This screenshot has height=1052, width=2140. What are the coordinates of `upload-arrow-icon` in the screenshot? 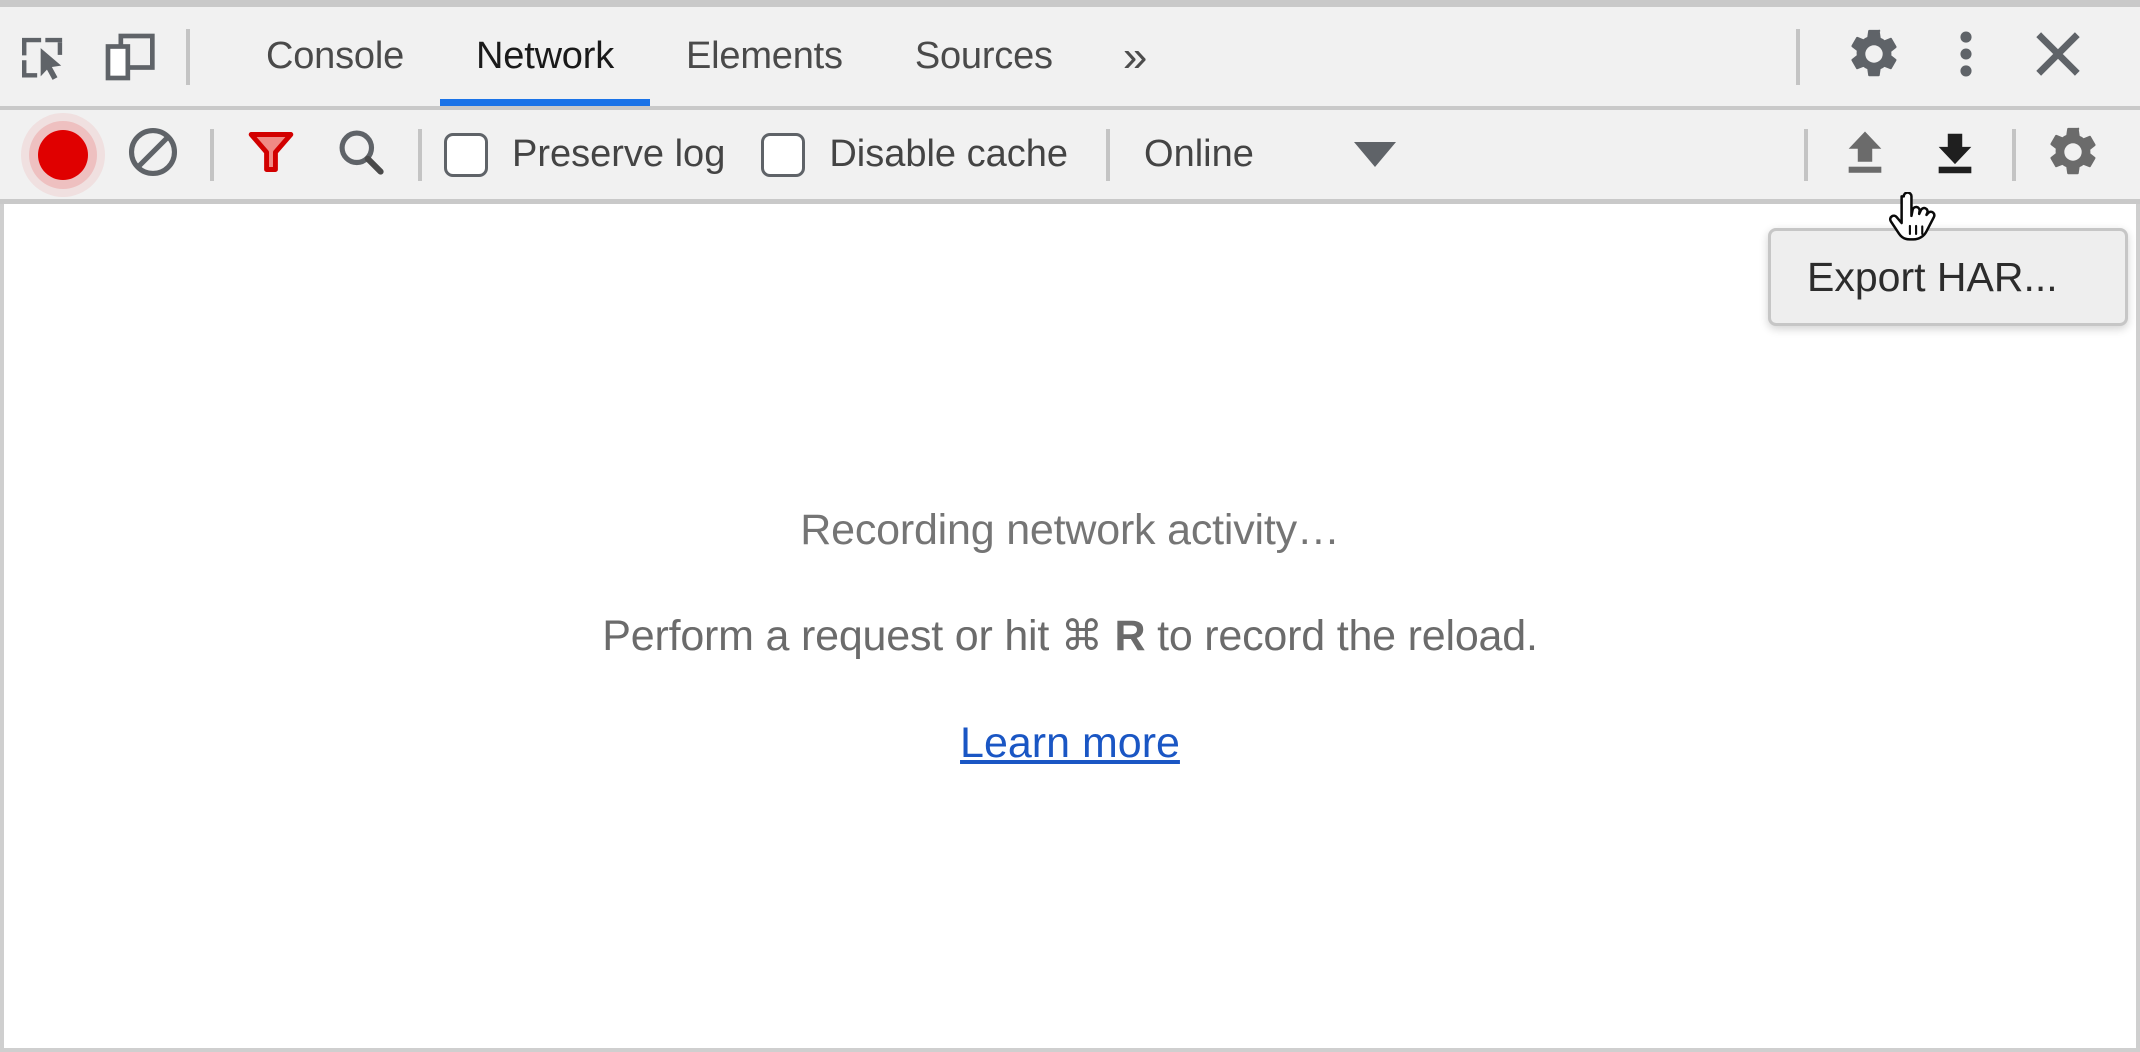 It's located at (1865, 154).